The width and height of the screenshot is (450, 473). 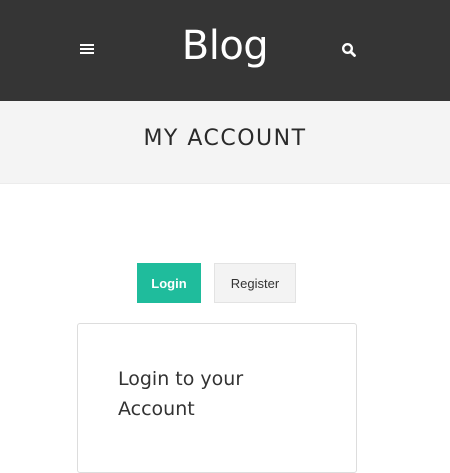 I want to click on login-card-title: Login to your Account, so click(x=181, y=394).